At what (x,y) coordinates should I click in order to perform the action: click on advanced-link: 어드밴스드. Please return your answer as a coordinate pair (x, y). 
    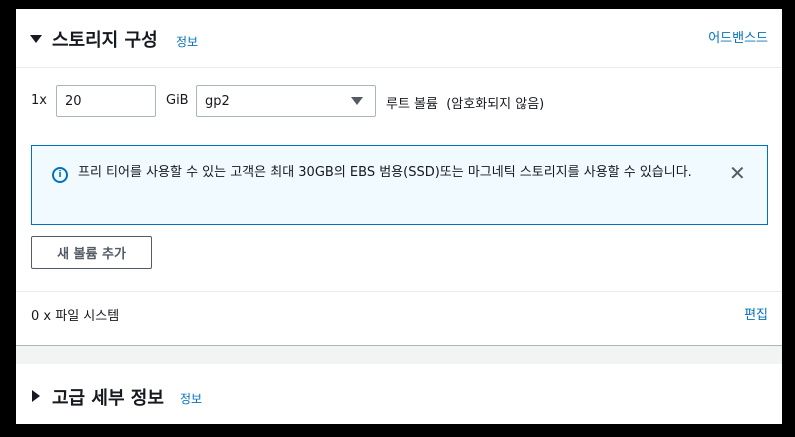
    Looking at the image, I should click on (738, 36).